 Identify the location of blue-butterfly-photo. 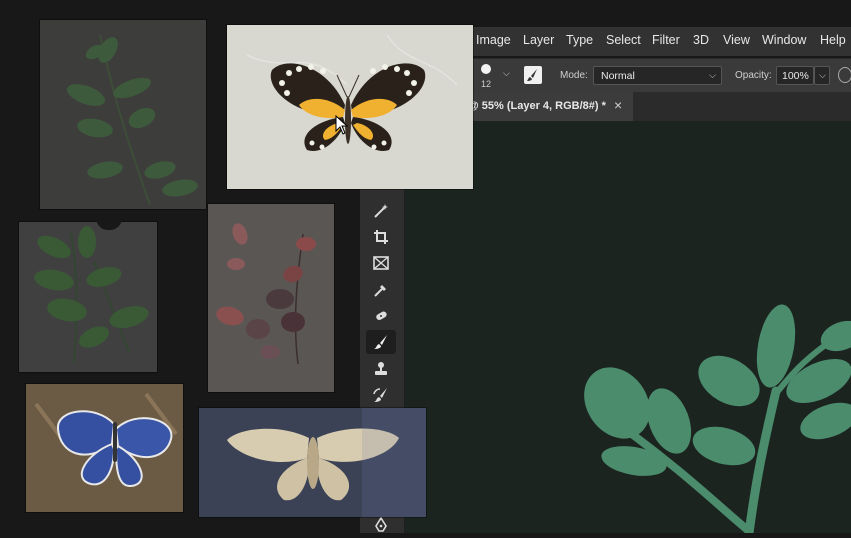
(104, 448).